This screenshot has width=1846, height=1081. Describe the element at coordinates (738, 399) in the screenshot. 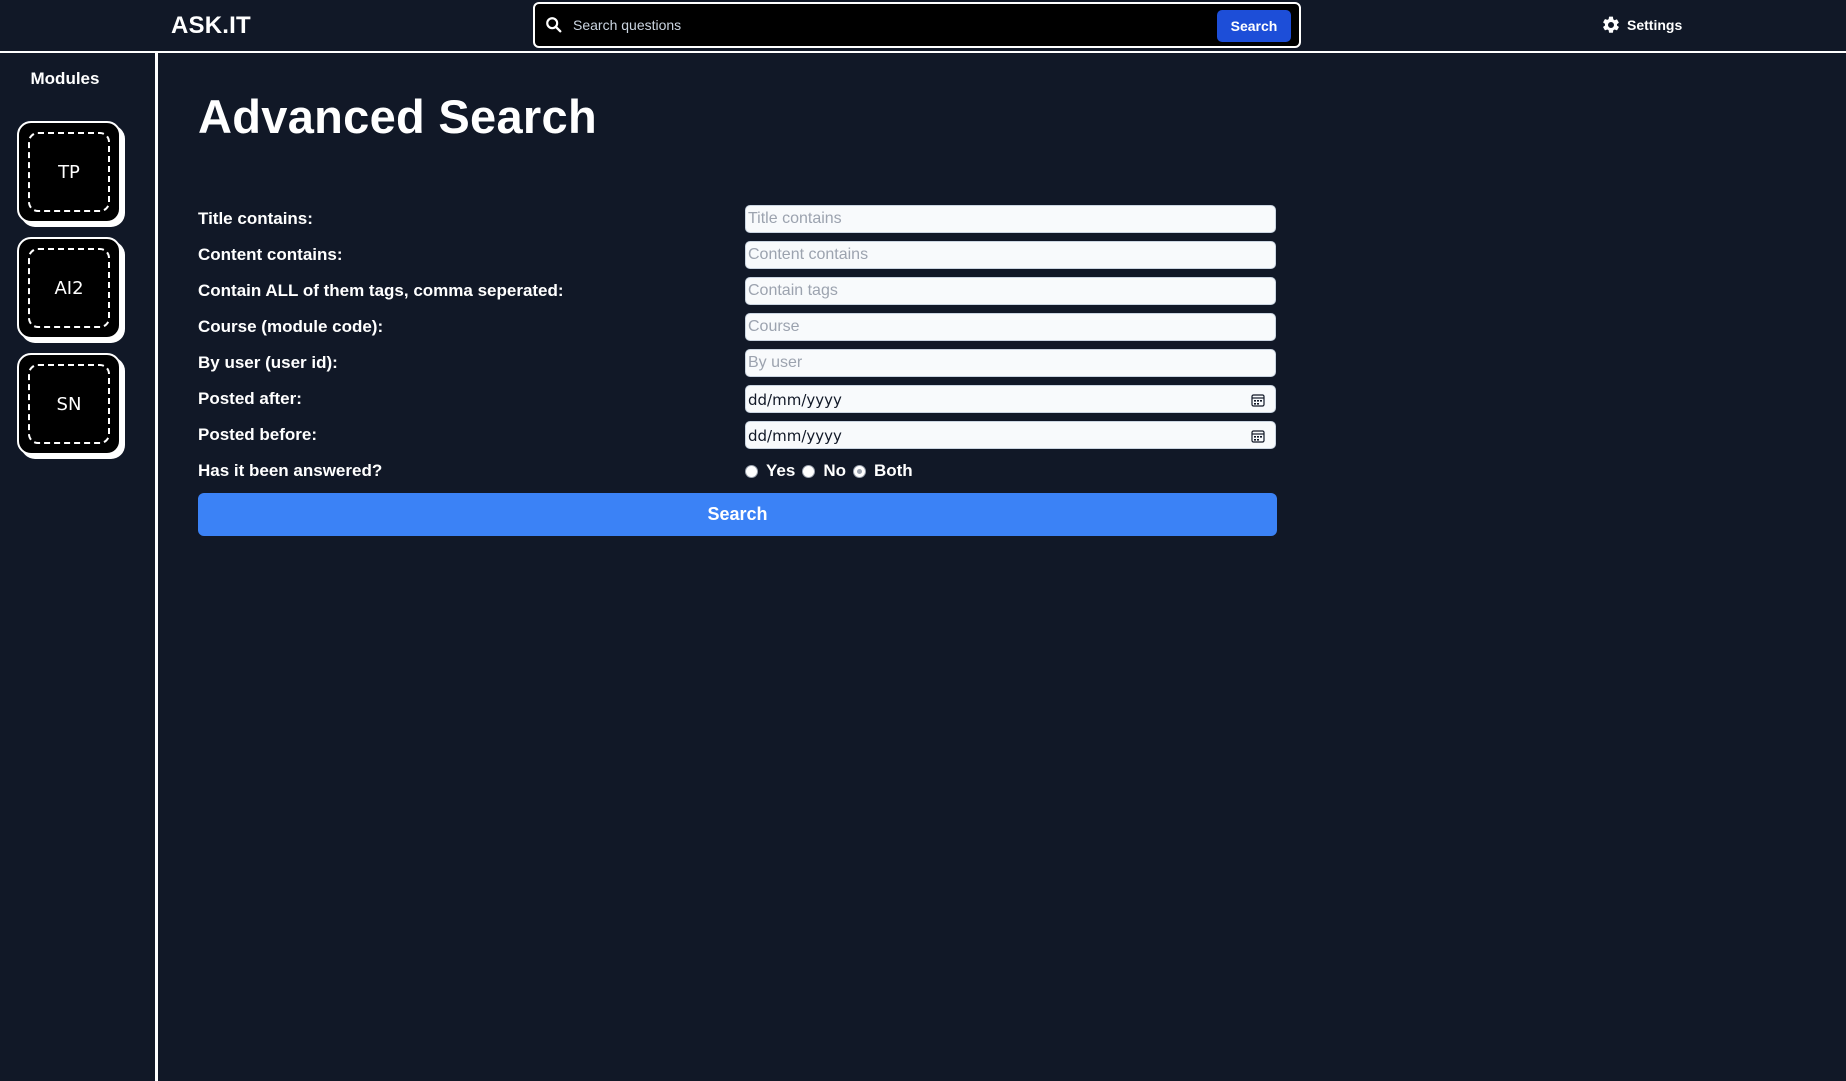

I see `form-row-posted-after: Posted after: dd/mm/yyyy` at that location.